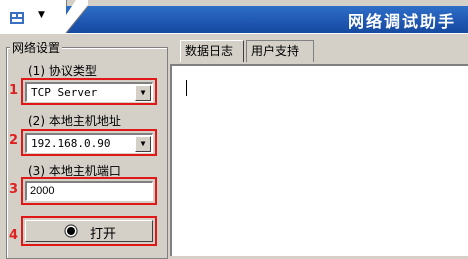 The width and height of the screenshot is (468, 259). I want to click on tab-data-log-label: 数据日志, so click(209, 51).